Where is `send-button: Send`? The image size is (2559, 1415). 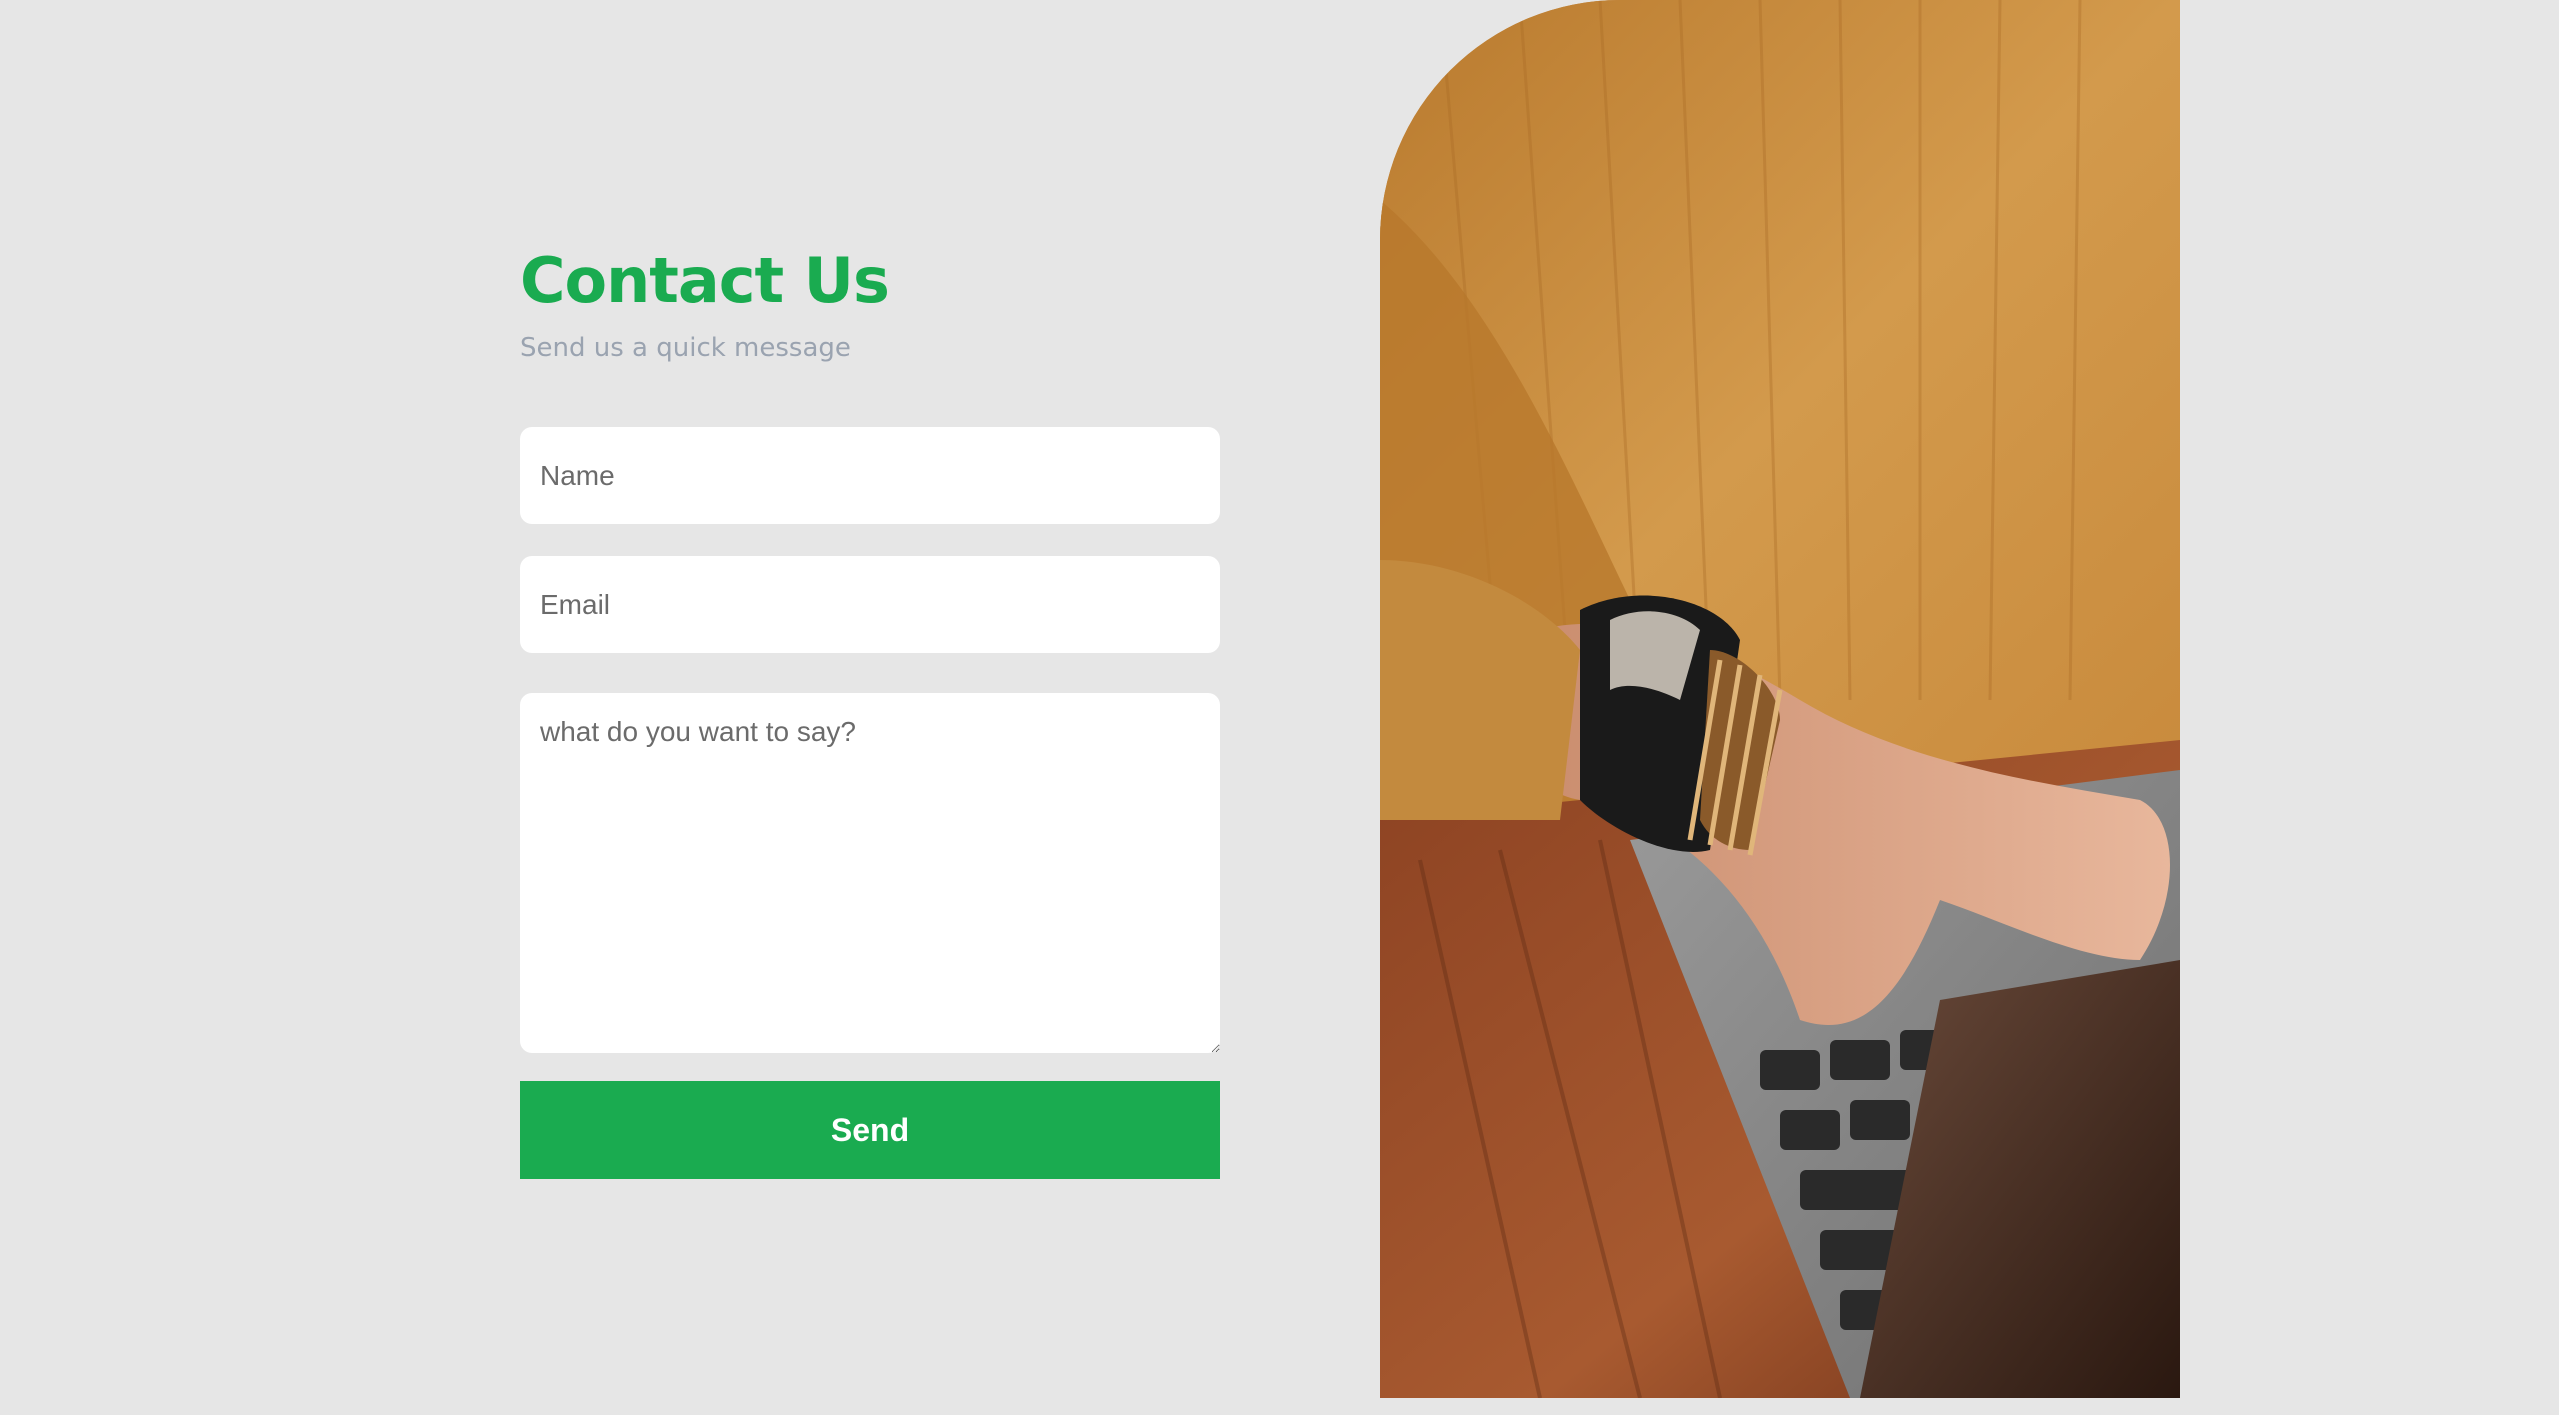
send-button: Send is located at coordinates (870, 1130).